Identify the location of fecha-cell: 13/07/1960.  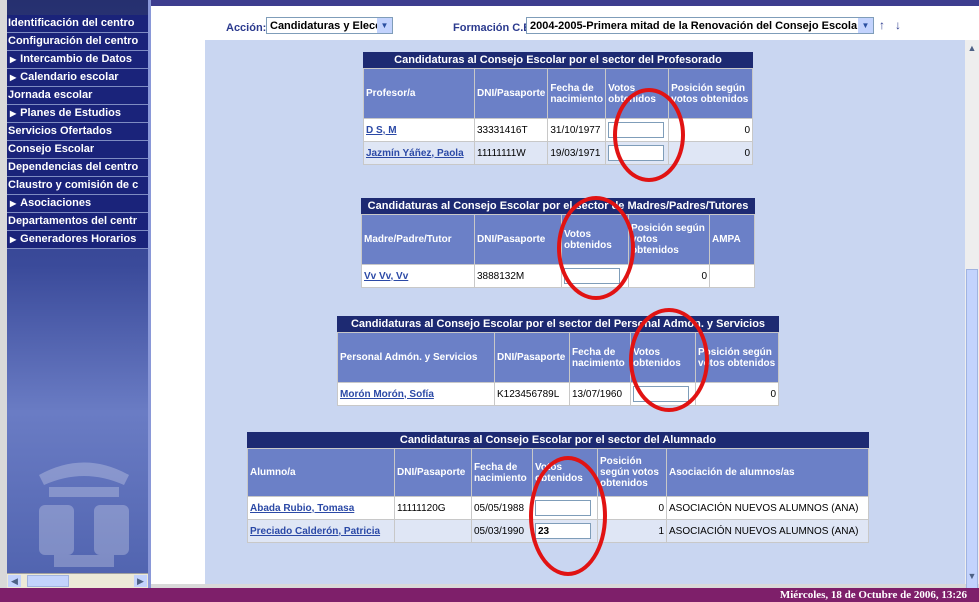
(600, 394).